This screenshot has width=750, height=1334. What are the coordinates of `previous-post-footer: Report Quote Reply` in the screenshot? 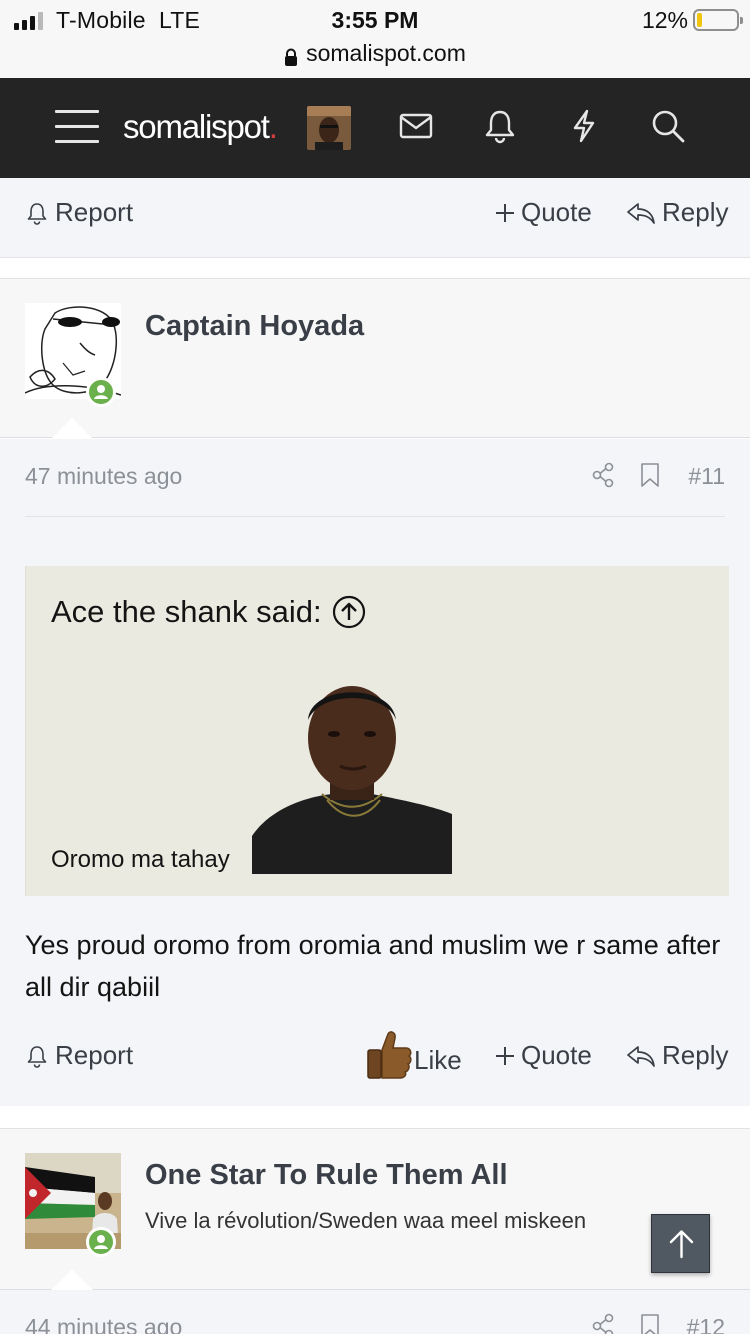 It's located at (375, 218).